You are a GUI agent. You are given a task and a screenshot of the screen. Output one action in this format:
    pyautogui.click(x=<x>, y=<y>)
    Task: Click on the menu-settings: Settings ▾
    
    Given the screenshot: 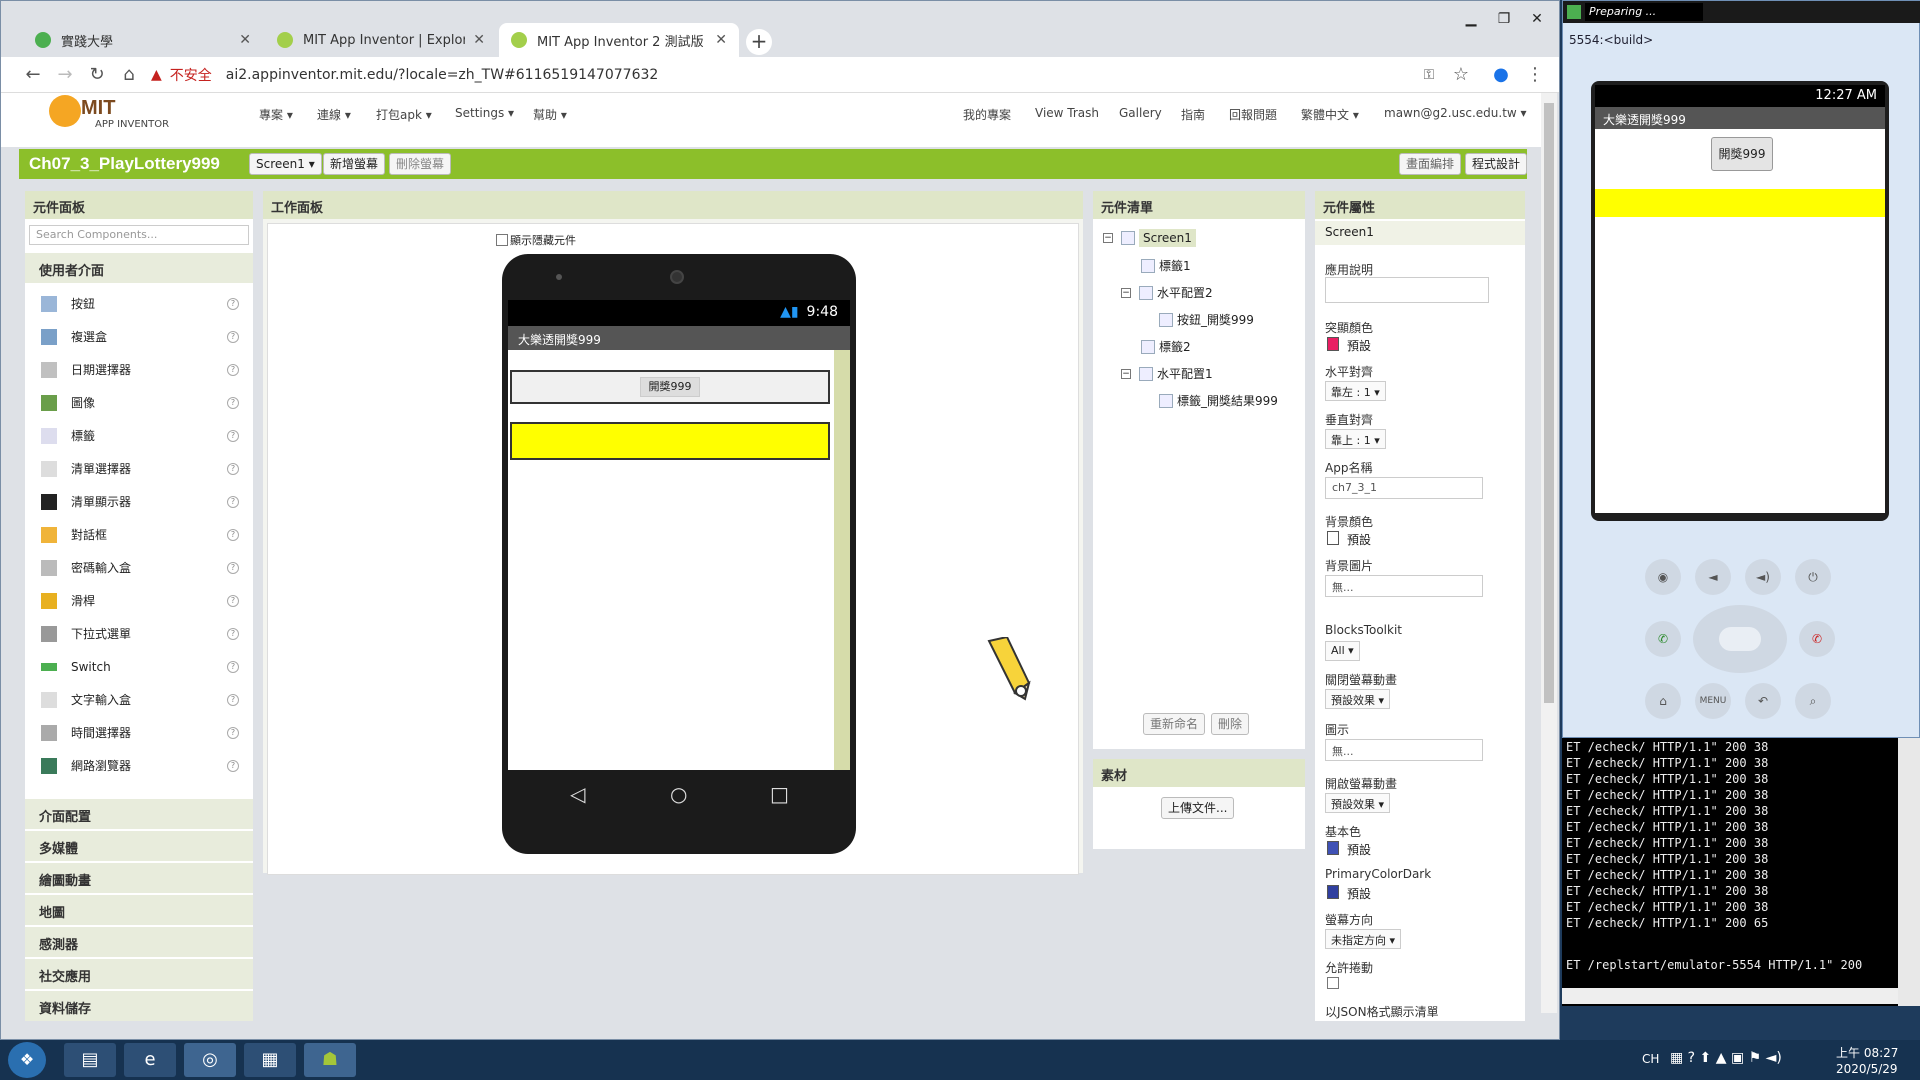 What is the action you would take?
    pyautogui.click(x=484, y=113)
    